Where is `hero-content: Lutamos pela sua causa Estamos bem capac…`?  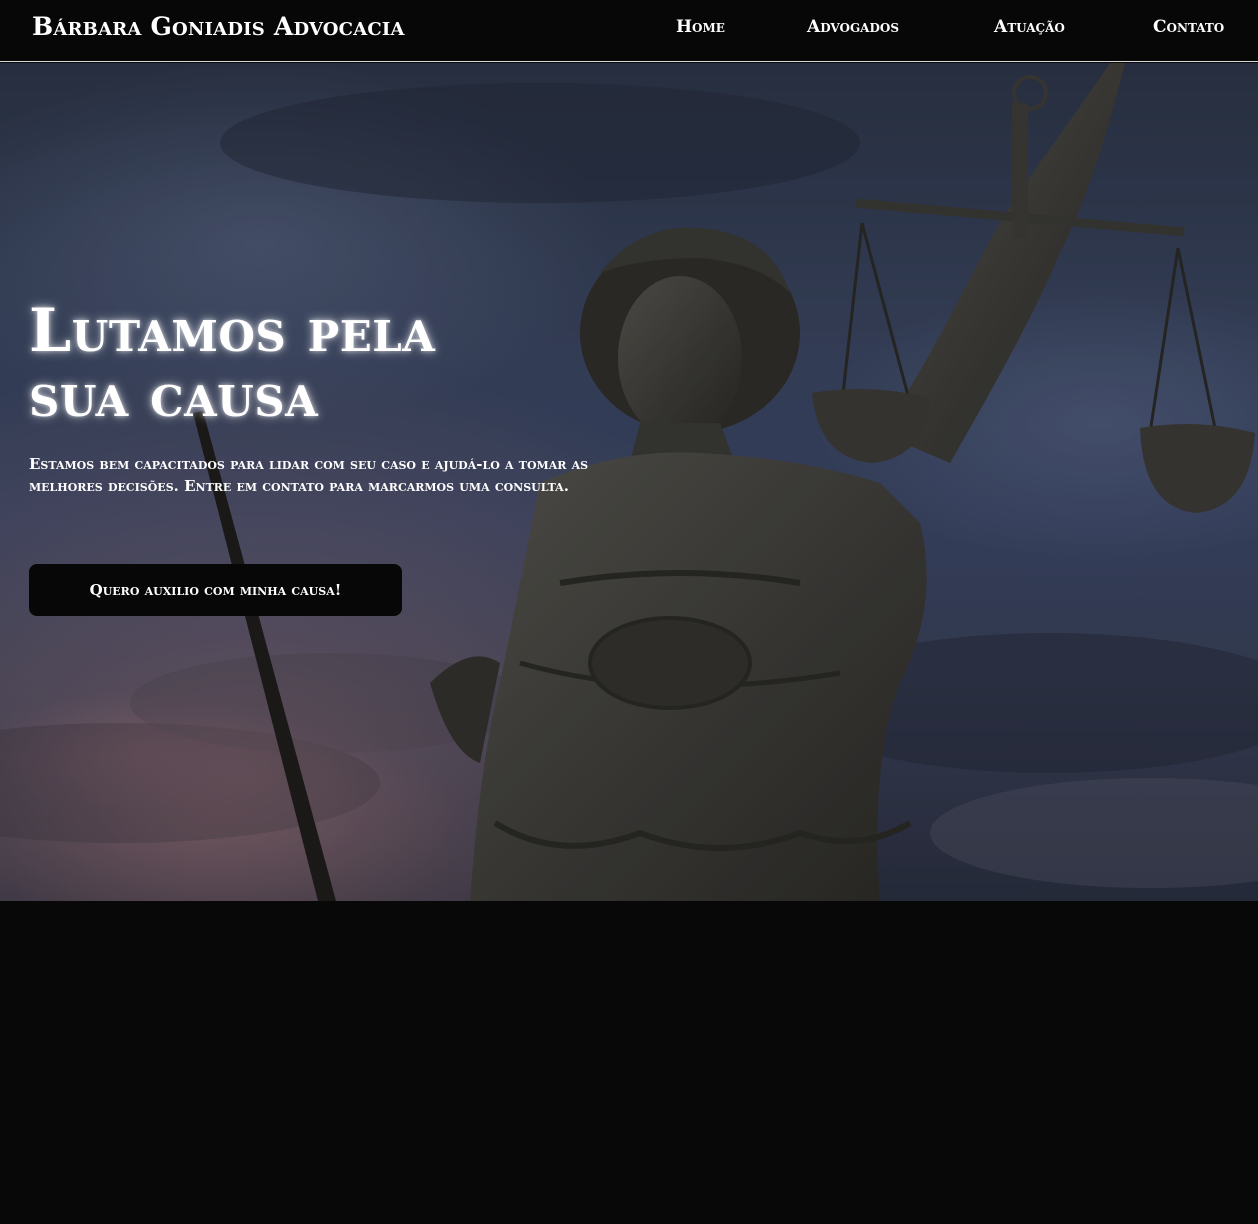 hero-content: Lutamos pela sua causa Estamos bem capac… is located at coordinates (319, 398).